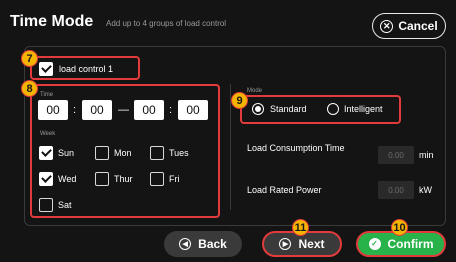  Describe the element at coordinates (363, 109) in the screenshot. I see `mode-intelligent-label: Intelligent` at that location.